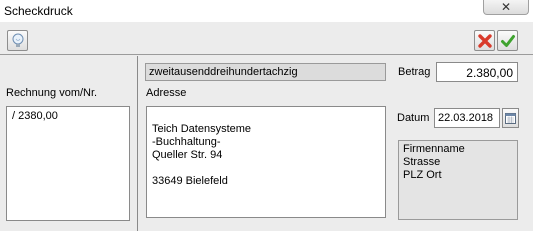  Describe the element at coordinates (38, 11) in the screenshot. I see `window-title: Scheckdruck` at that location.